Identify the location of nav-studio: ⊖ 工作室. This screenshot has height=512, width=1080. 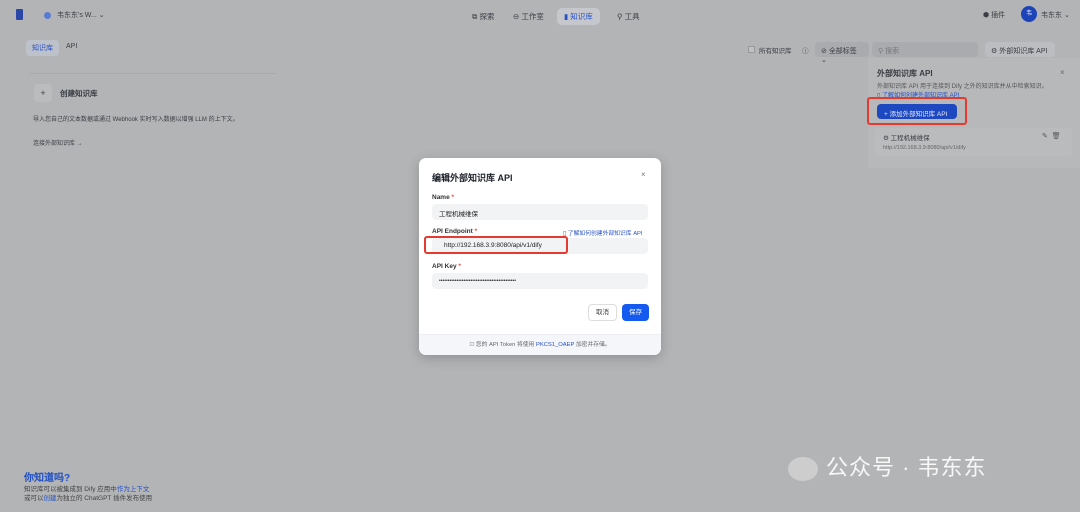
(528, 16).